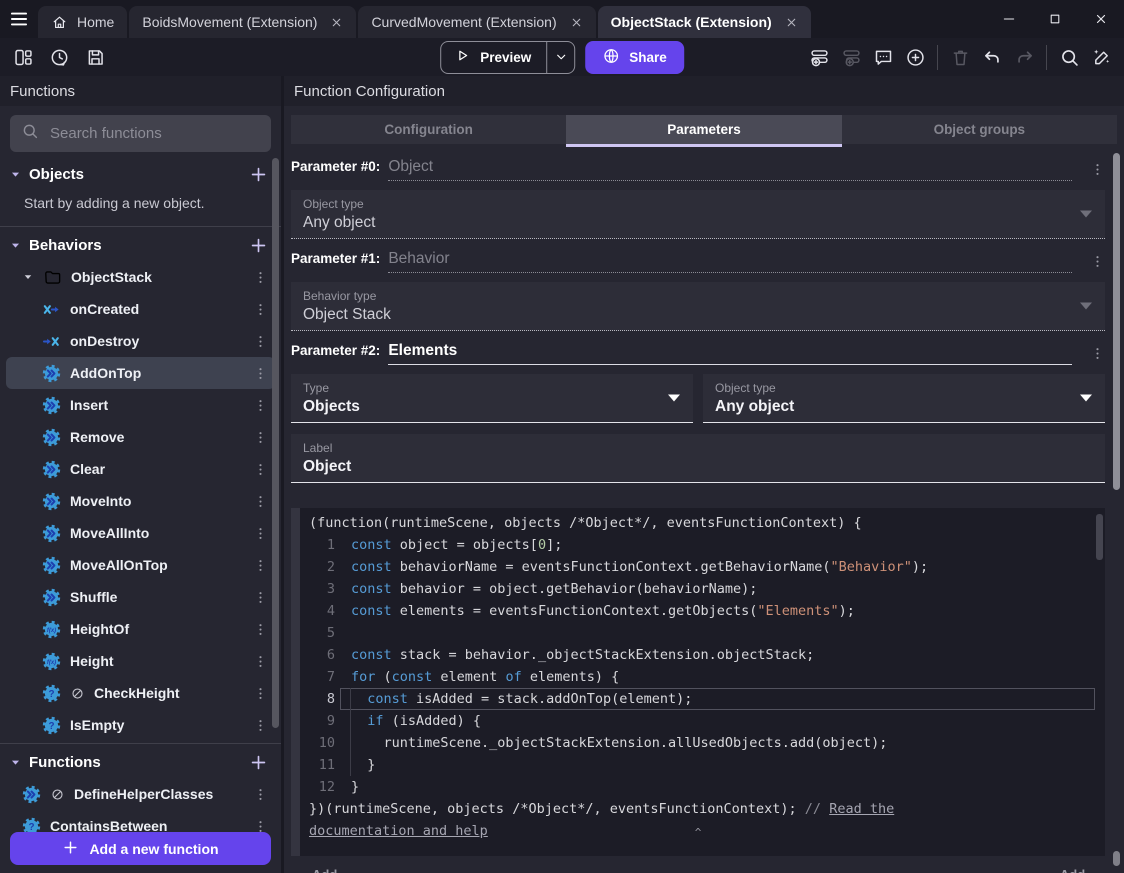 The width and height of the screenshot is (1124, 873). I want to click on panel-scrollbar, so click(1116, 858).